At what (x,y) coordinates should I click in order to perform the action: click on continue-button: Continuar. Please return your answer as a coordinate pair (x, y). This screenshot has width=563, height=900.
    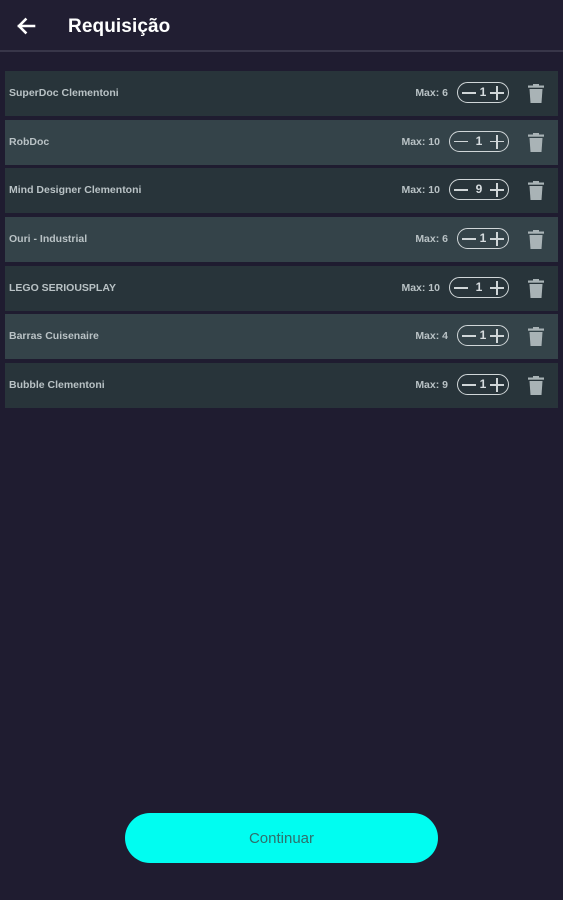
    Looking at the image, I should click on (281, 838).